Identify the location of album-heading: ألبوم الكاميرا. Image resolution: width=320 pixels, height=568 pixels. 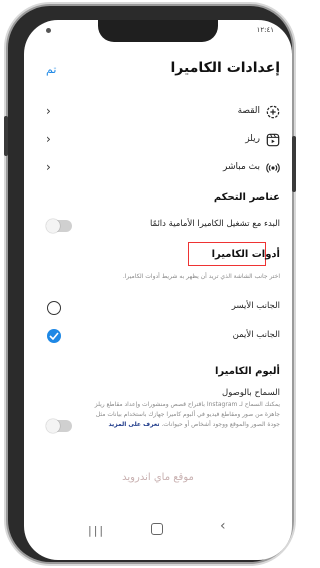
(247, 371).